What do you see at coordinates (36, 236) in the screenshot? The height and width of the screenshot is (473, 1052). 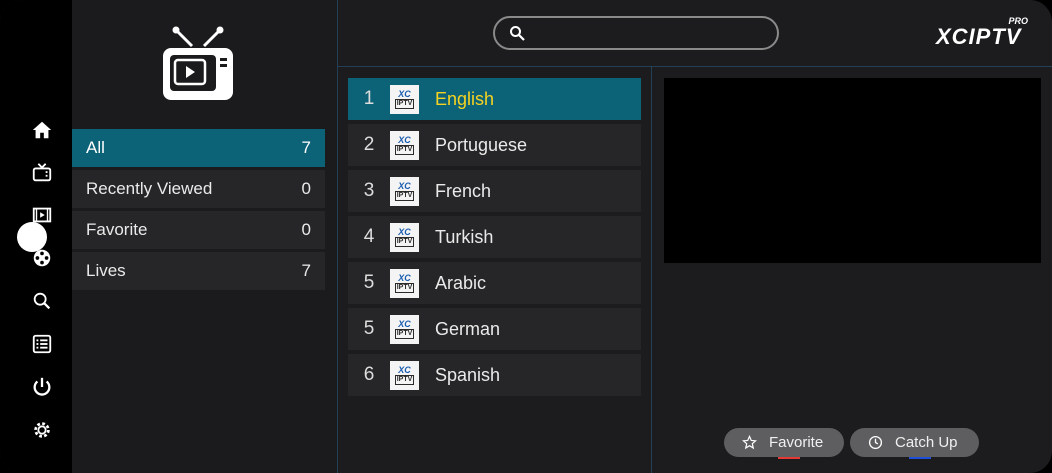 I see `nav-rail` at bounding box center [36, 236].